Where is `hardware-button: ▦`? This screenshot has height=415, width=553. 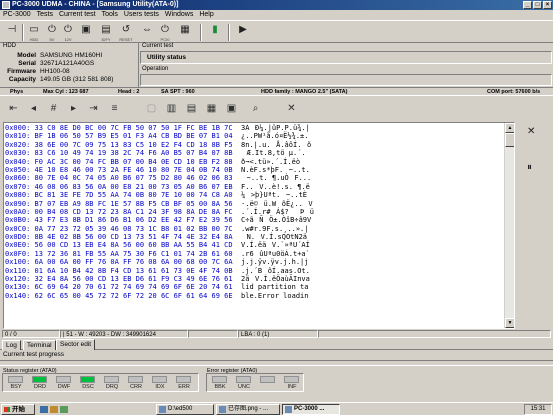
hardware-button: ▦ is located at coordinates (185, 32).